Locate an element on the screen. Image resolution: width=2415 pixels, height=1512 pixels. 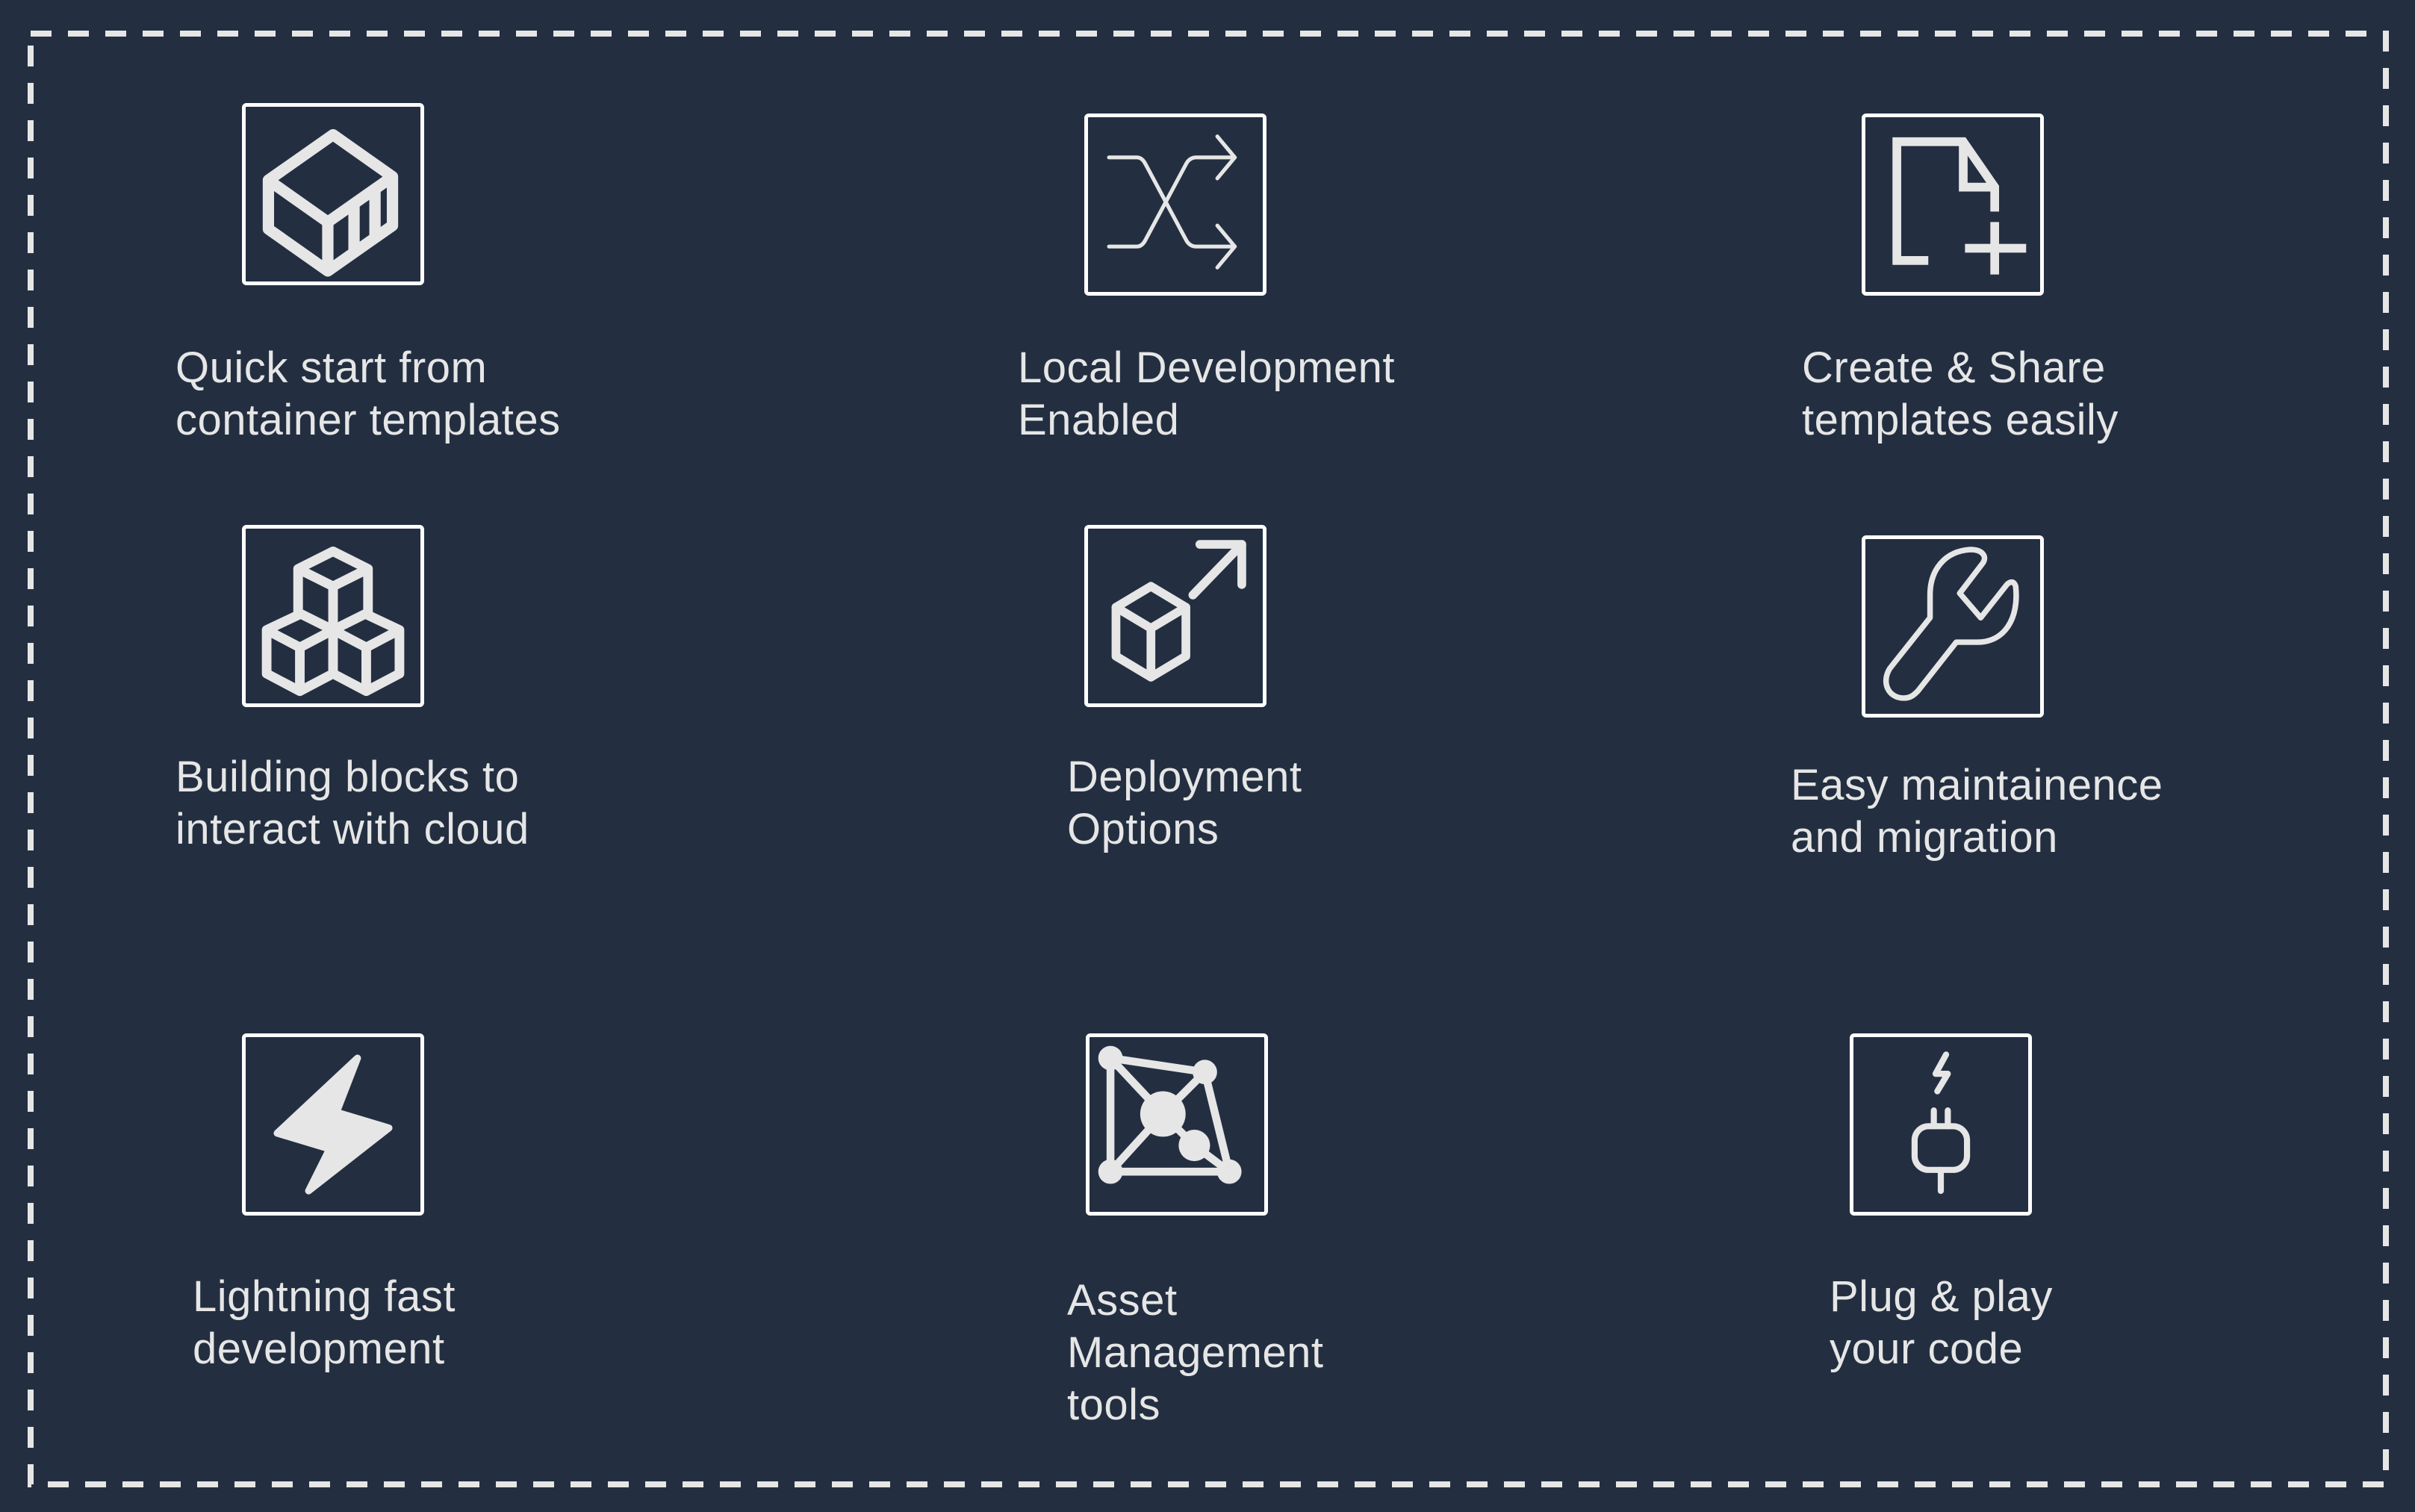
feature-icon-box-local-development is located at coordinates (1175, 204).